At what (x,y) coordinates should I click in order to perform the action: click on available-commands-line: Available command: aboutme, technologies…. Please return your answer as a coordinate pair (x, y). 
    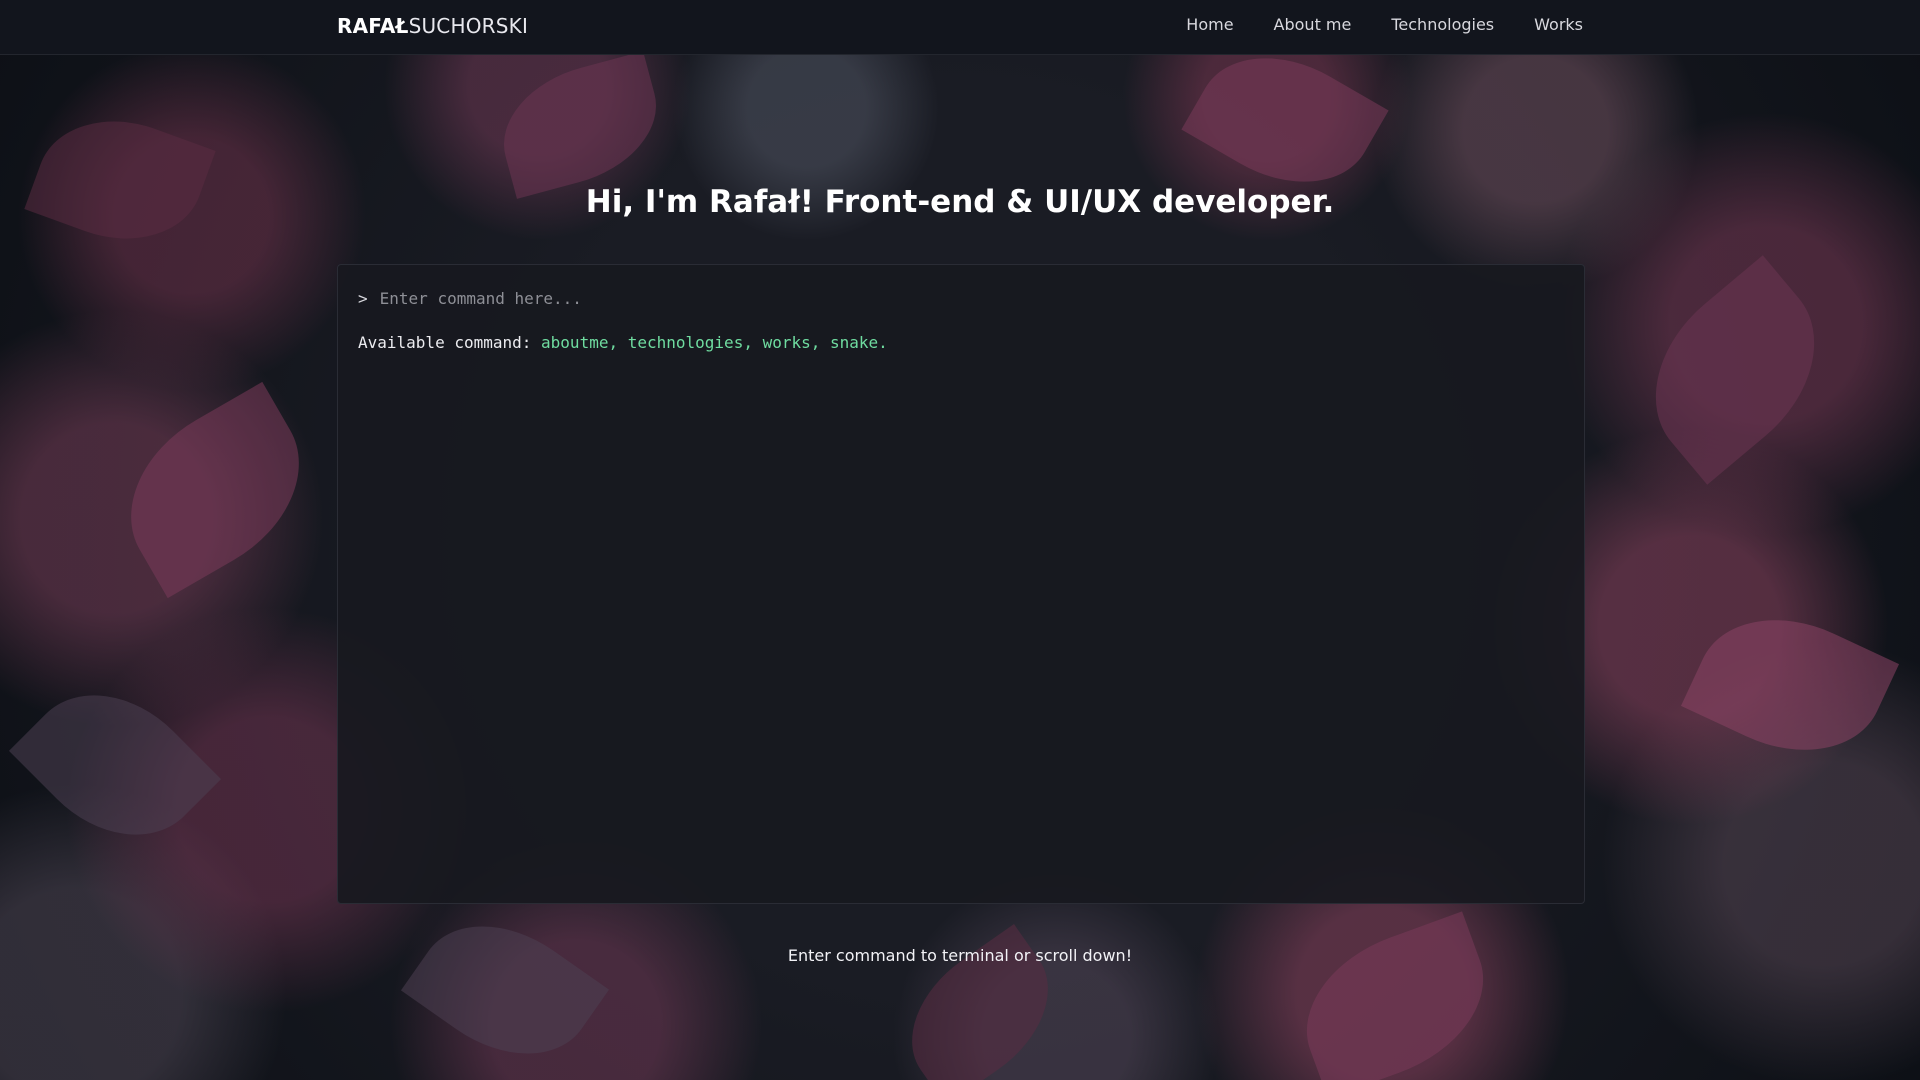
    Looking at the image, I should click on (623, 342).